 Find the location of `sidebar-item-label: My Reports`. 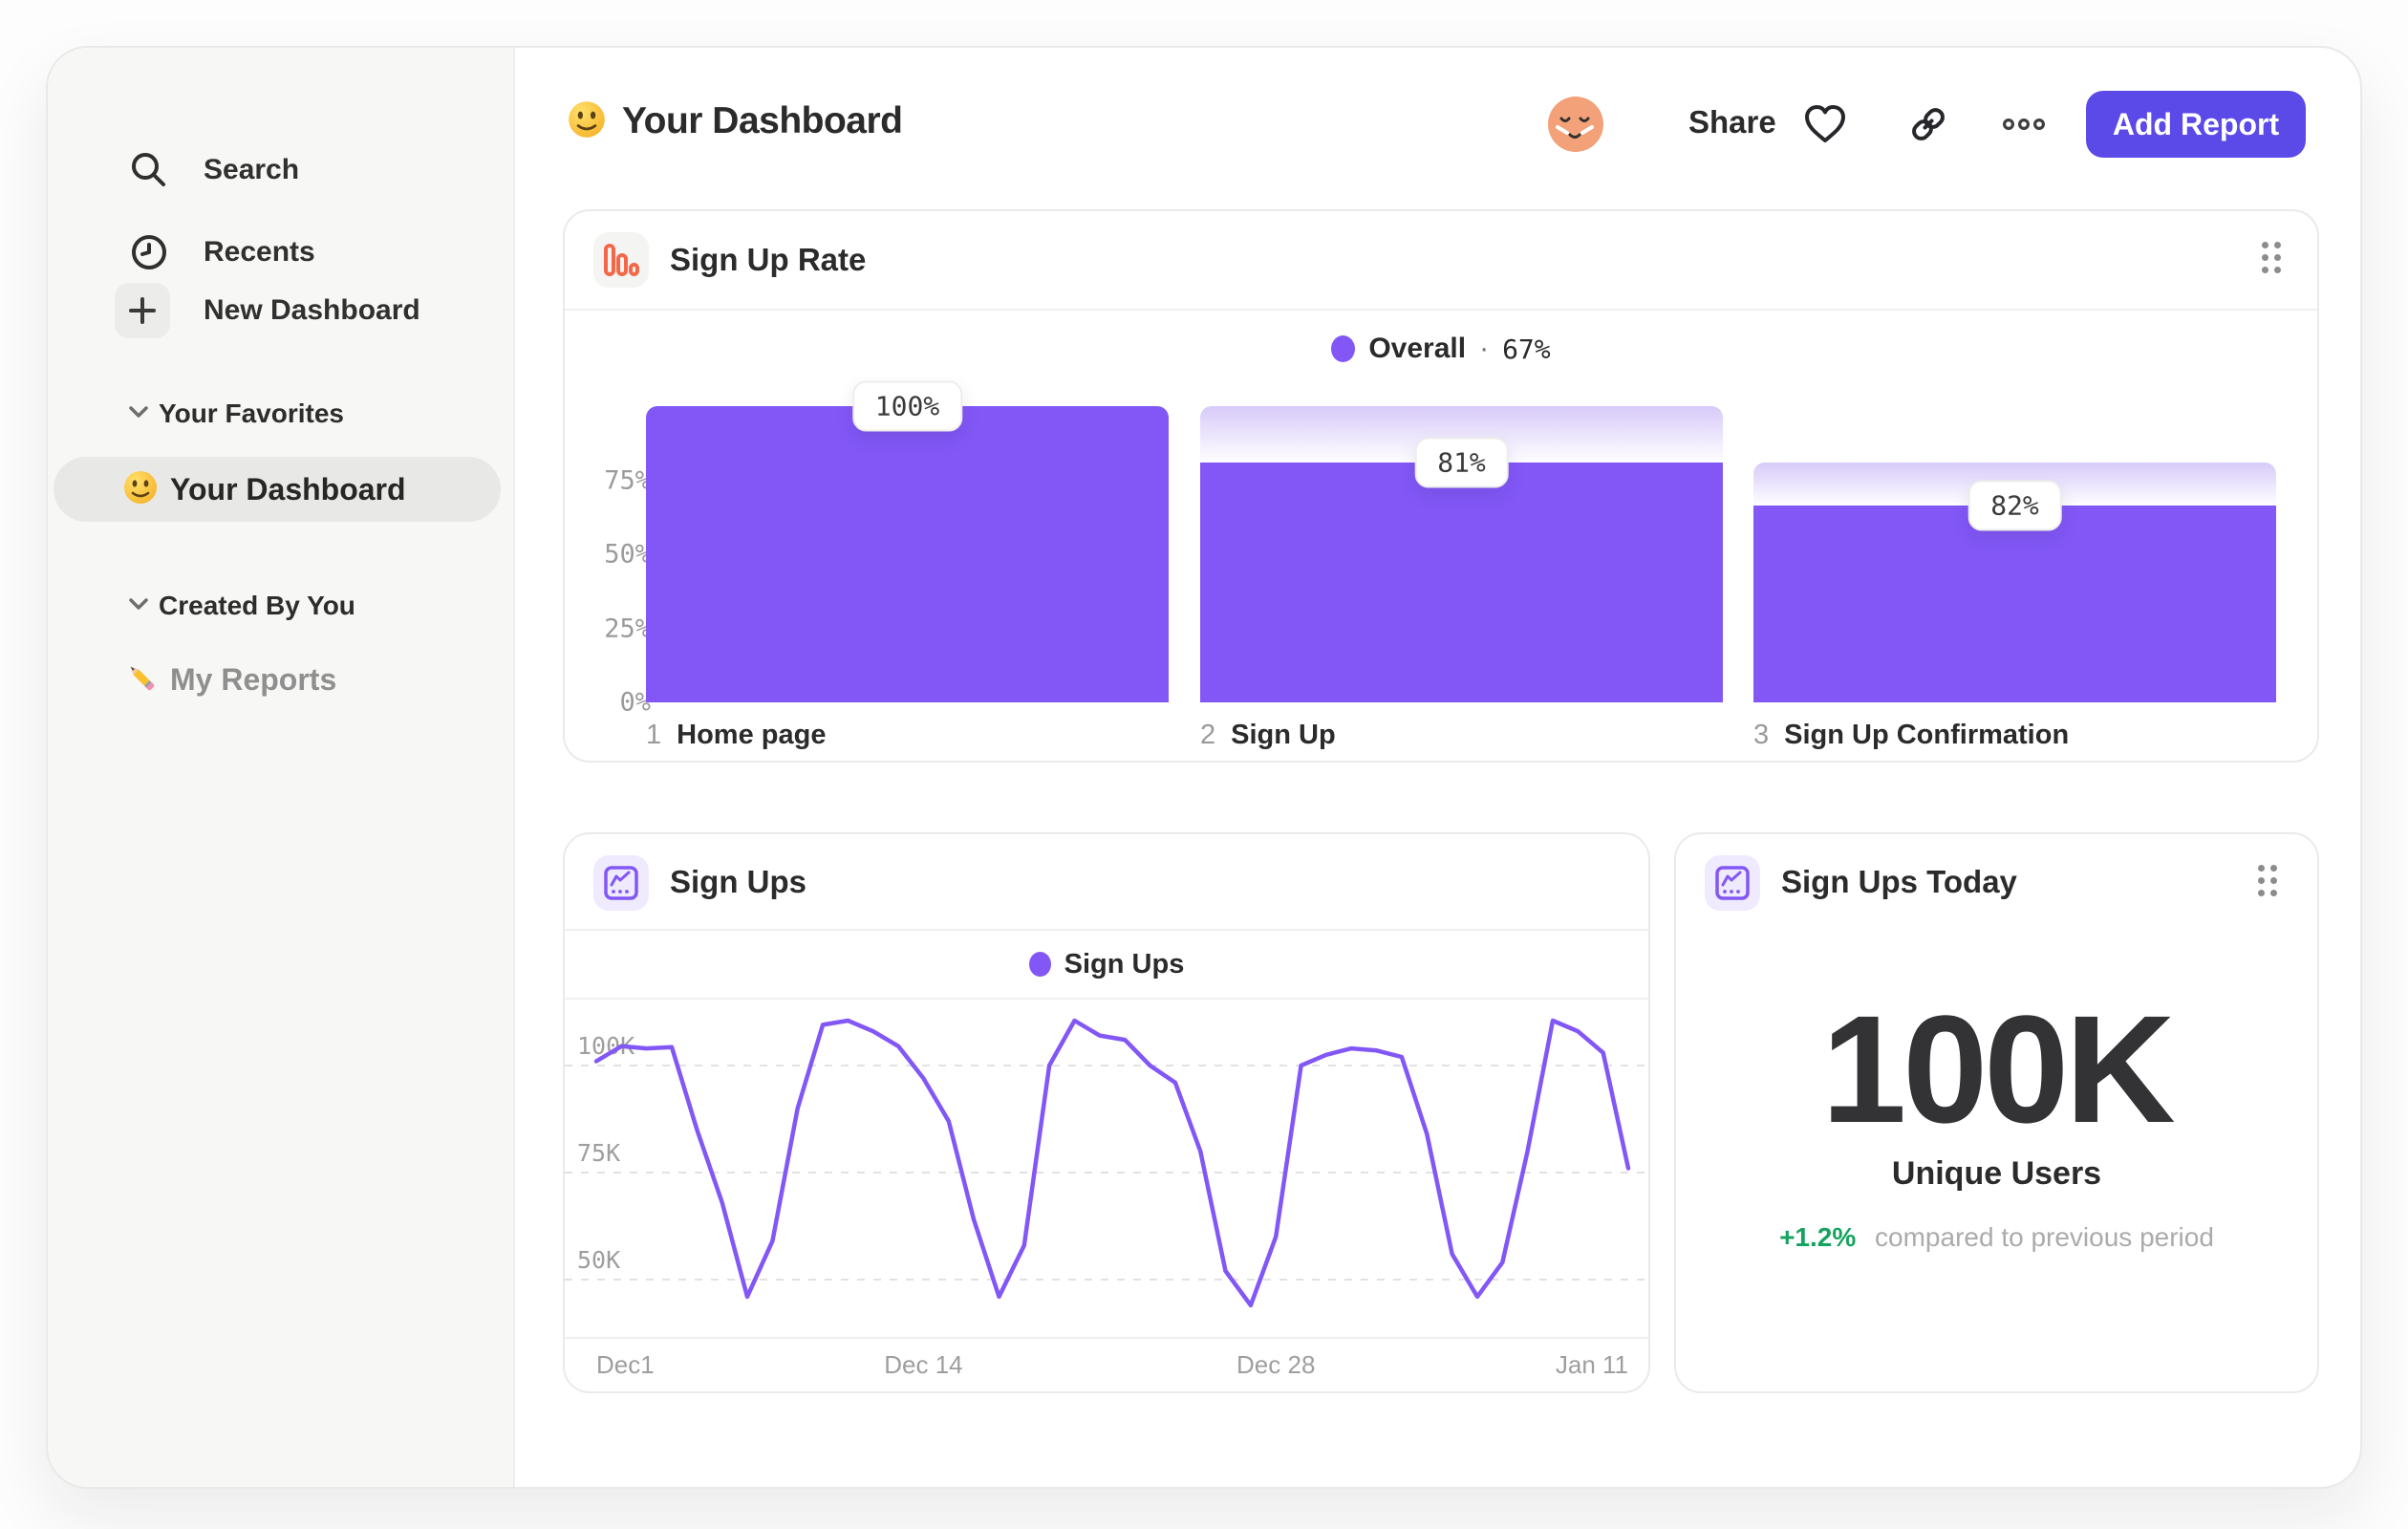

sidebar-item-label: My Reports is located at coordinates (254, 679).